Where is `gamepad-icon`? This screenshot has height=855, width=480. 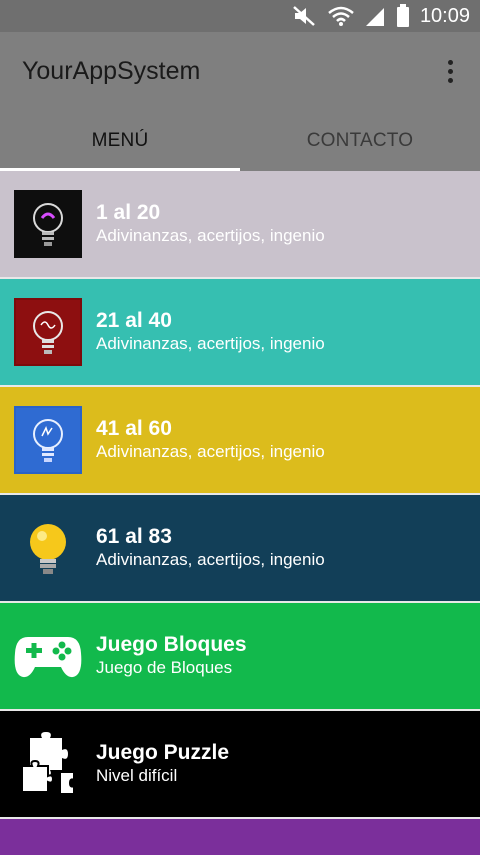
gamepad-icon is located at coordinates (48, 656).